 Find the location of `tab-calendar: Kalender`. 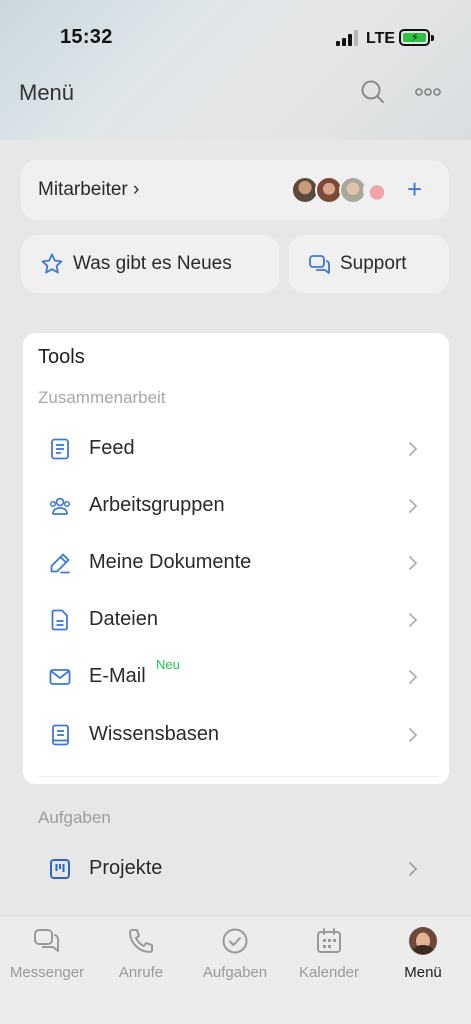

tab-calendar: Kalender is located at coordinates (329, 956).